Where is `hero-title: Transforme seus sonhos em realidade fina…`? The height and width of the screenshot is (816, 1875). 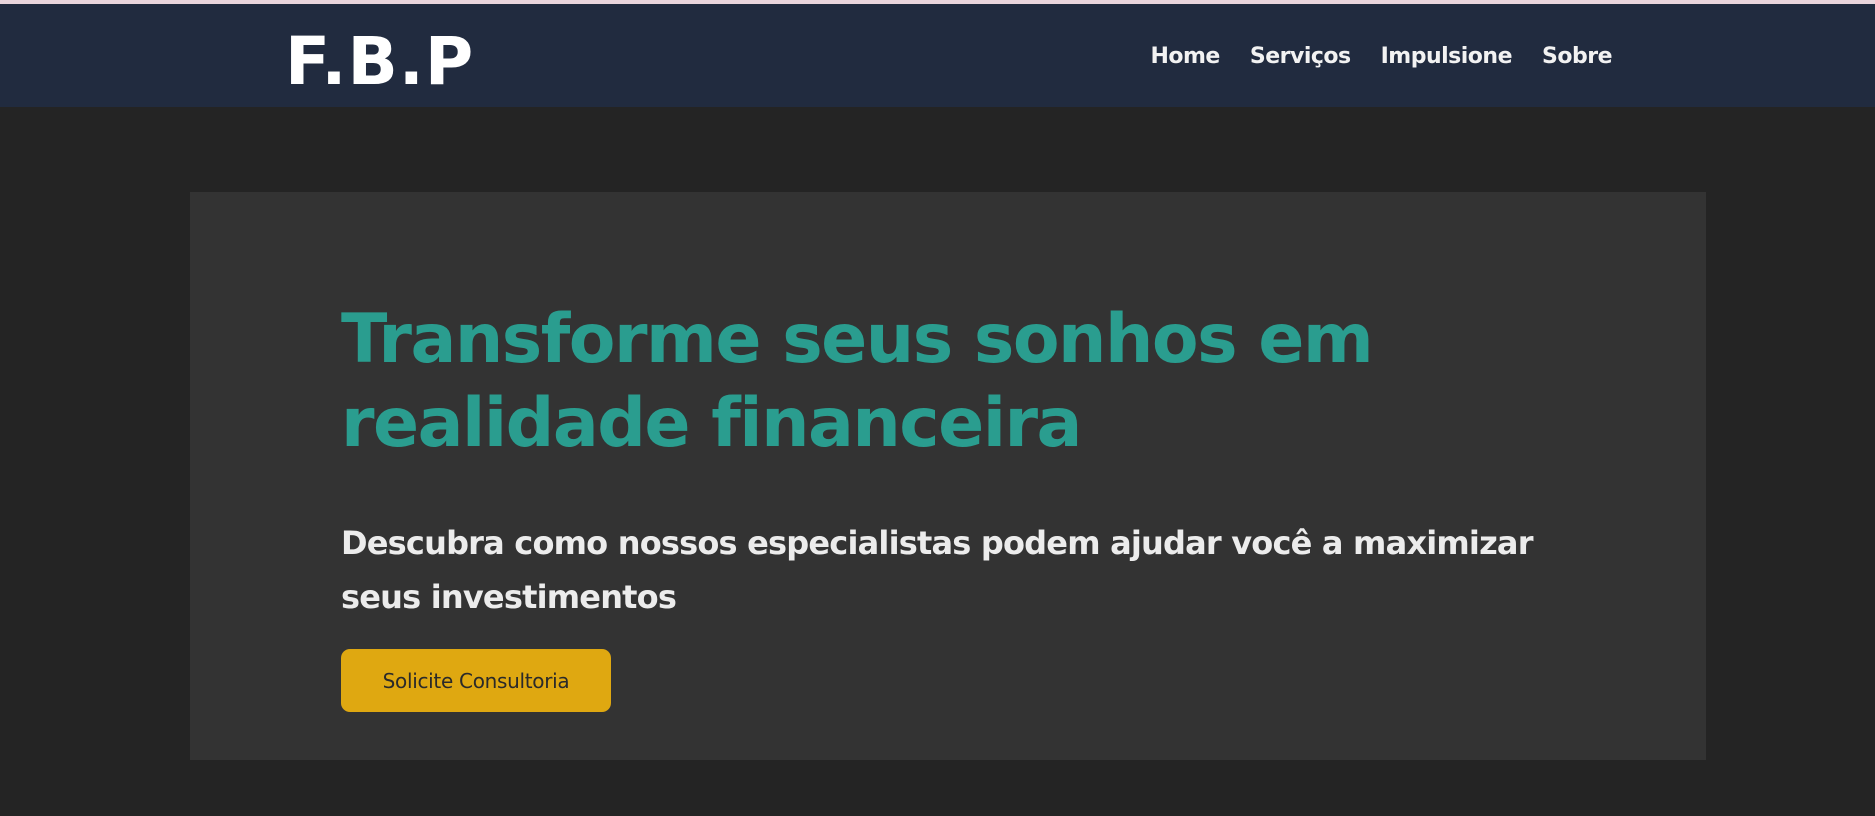 hero-title: Transforme seus sonhos em realidade fina… is located at coordinates (857, 381).